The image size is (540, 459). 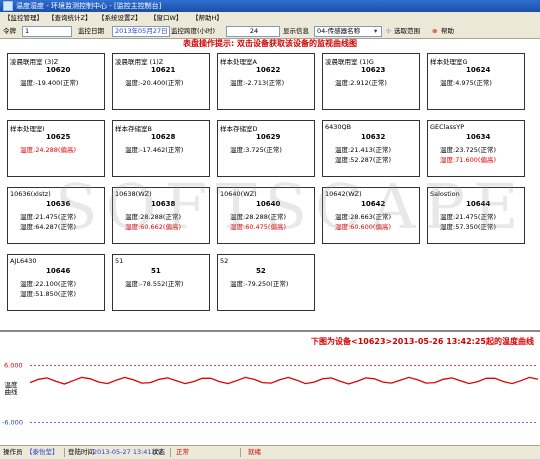 What do you see at coordinates (361, 83) in the screenshot?
I see `device-temperature: 温度:2.912(正常)` at bounding box center [361, 83].